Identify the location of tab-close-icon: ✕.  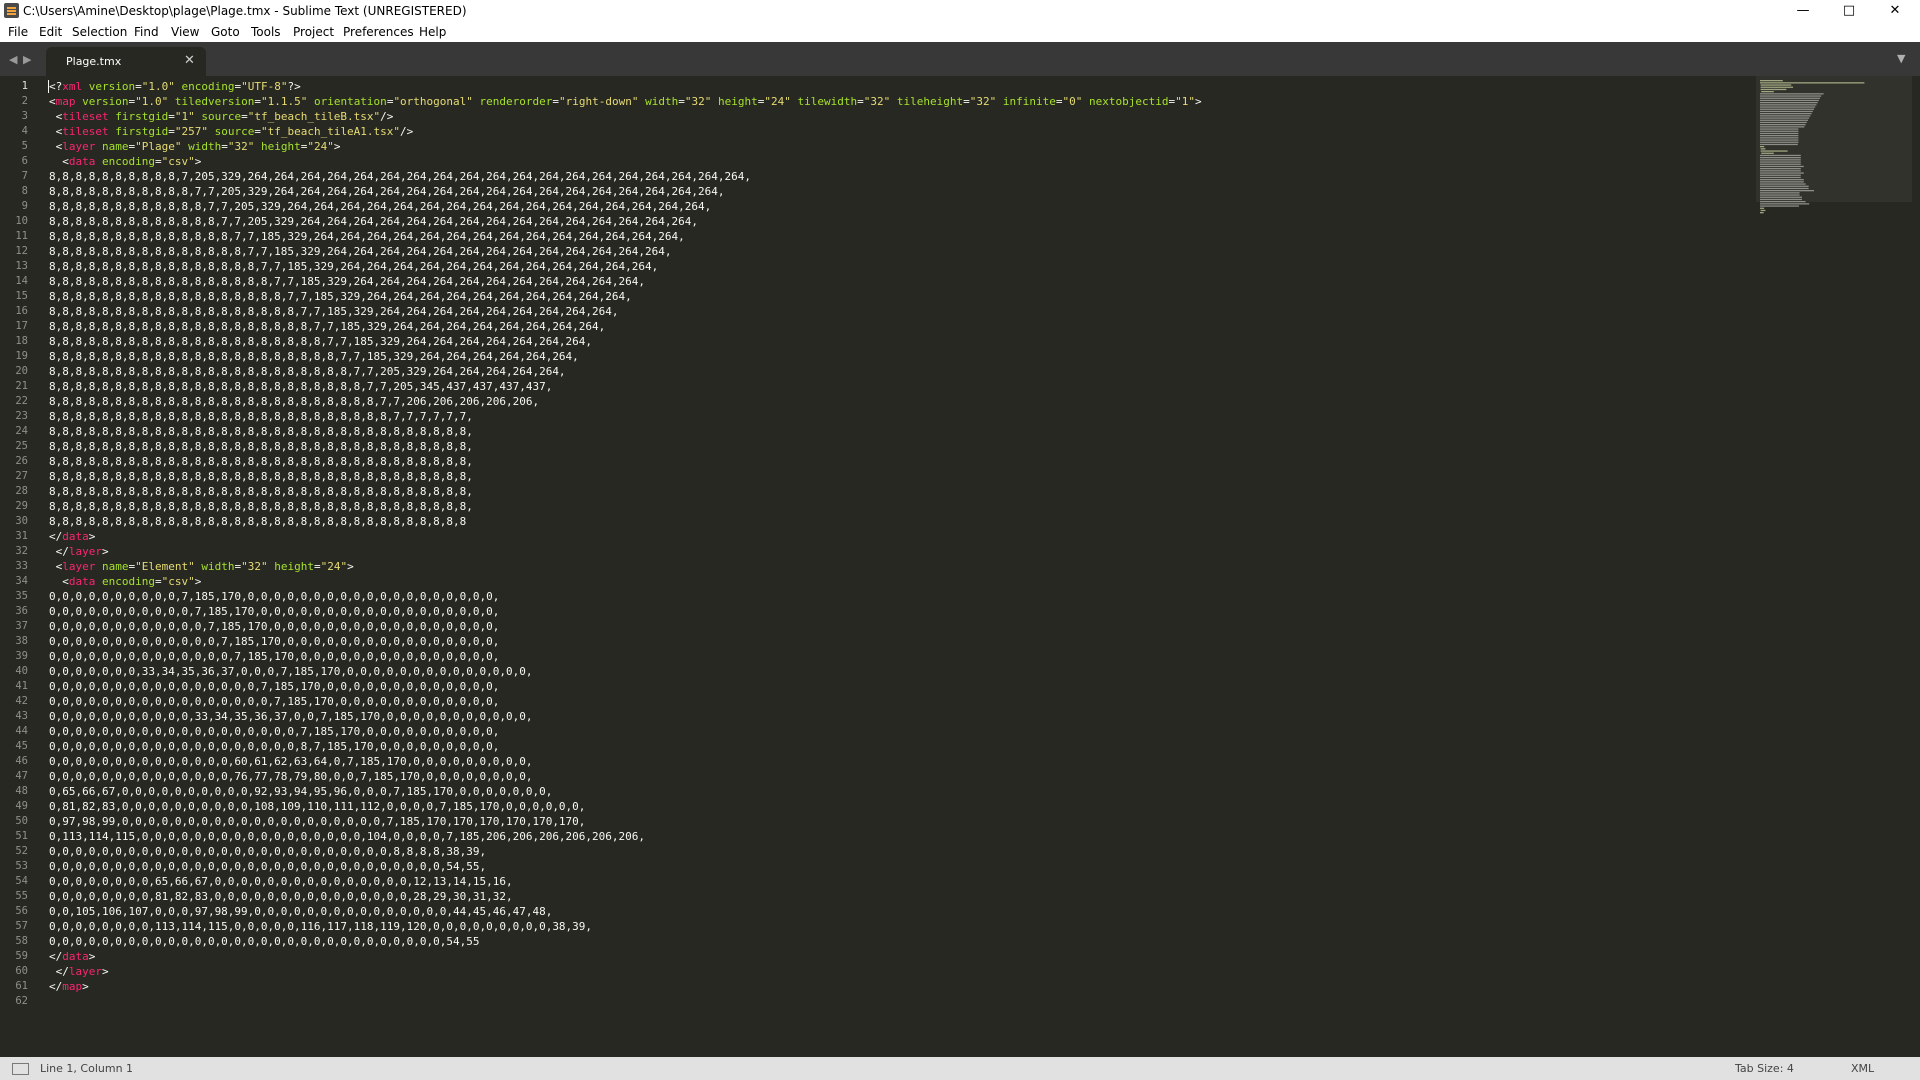
(189, 60).